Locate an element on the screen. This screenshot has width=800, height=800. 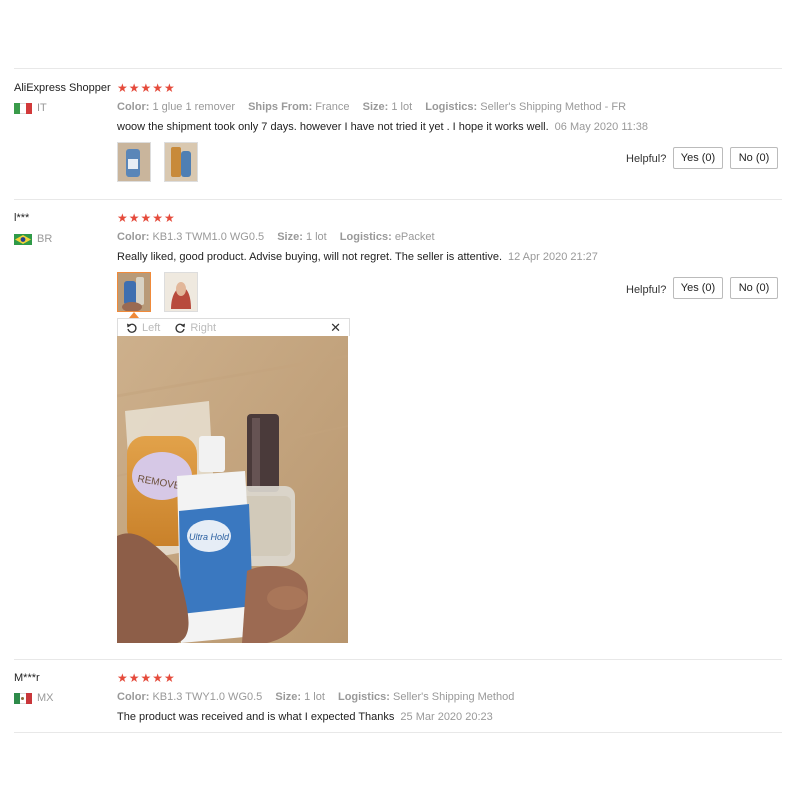
reviewer-name: l*** is located at coordinates (22, 218).